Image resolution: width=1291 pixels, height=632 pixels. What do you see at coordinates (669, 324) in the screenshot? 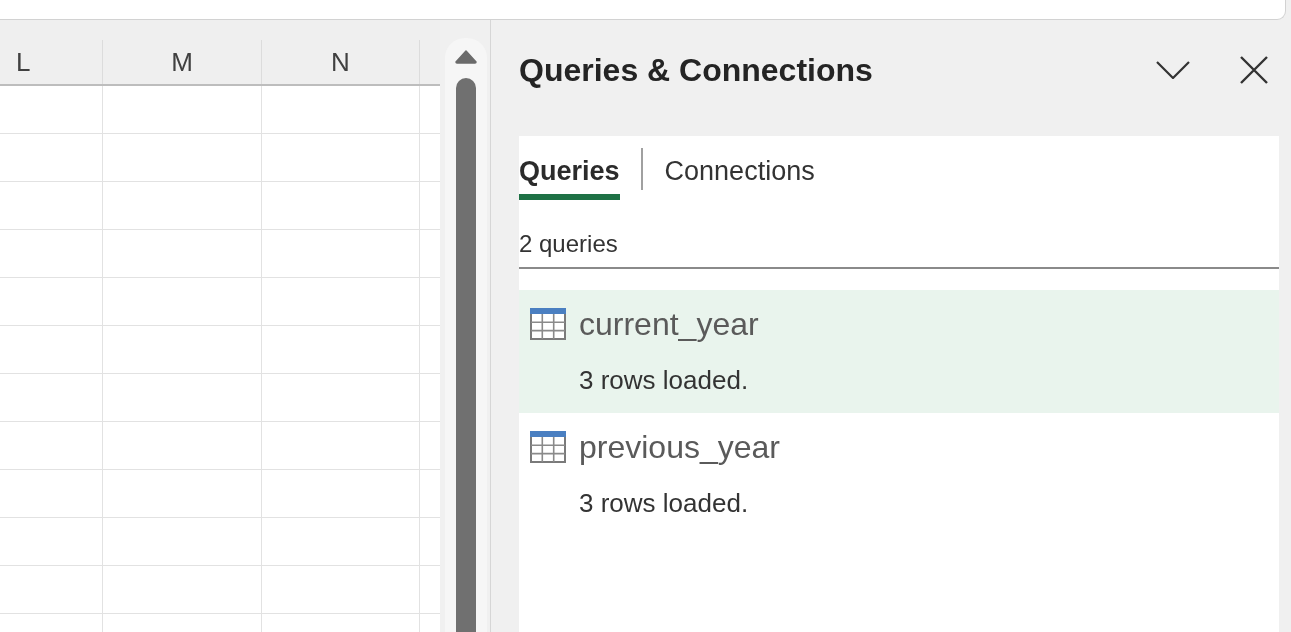
I see `query-name: current_year` at bounding box center [669, 324].